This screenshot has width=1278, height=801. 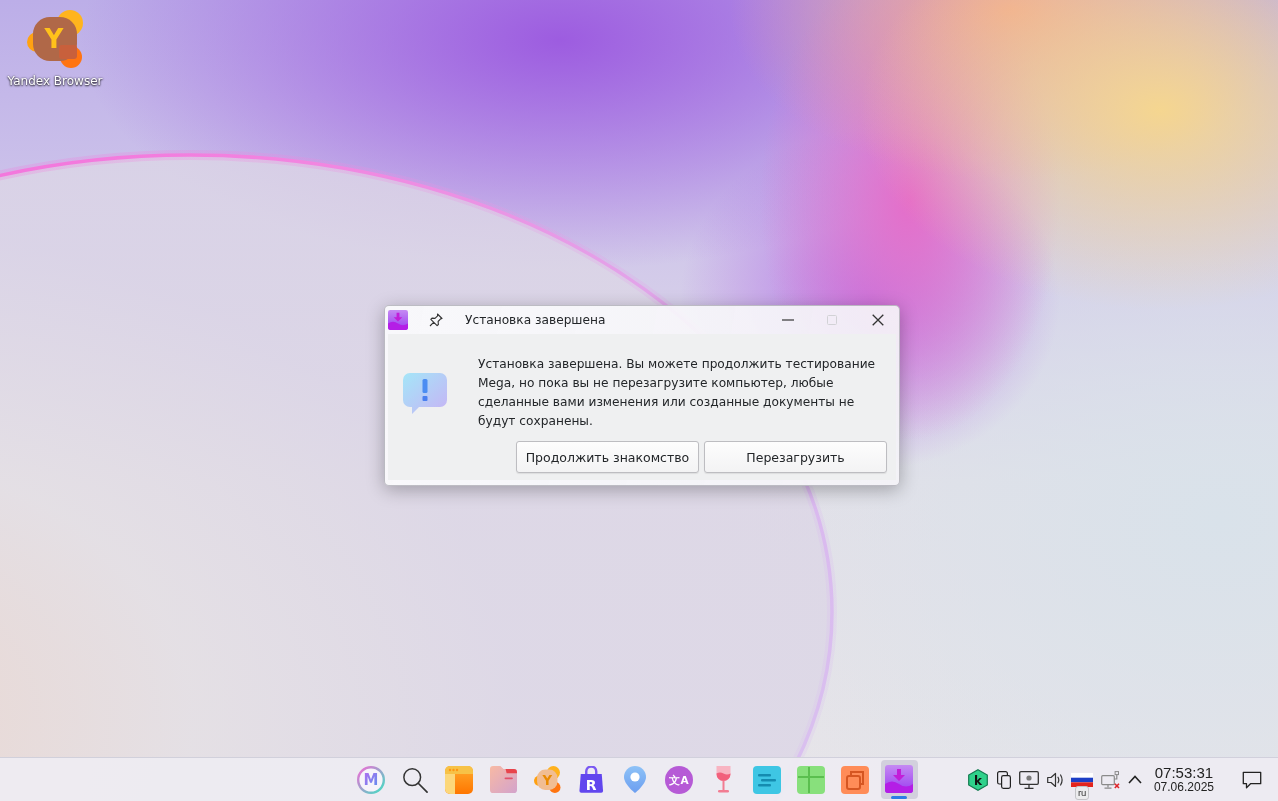 I want to click on clock-date: 07.06.2025, so click(x=1183, y=787).